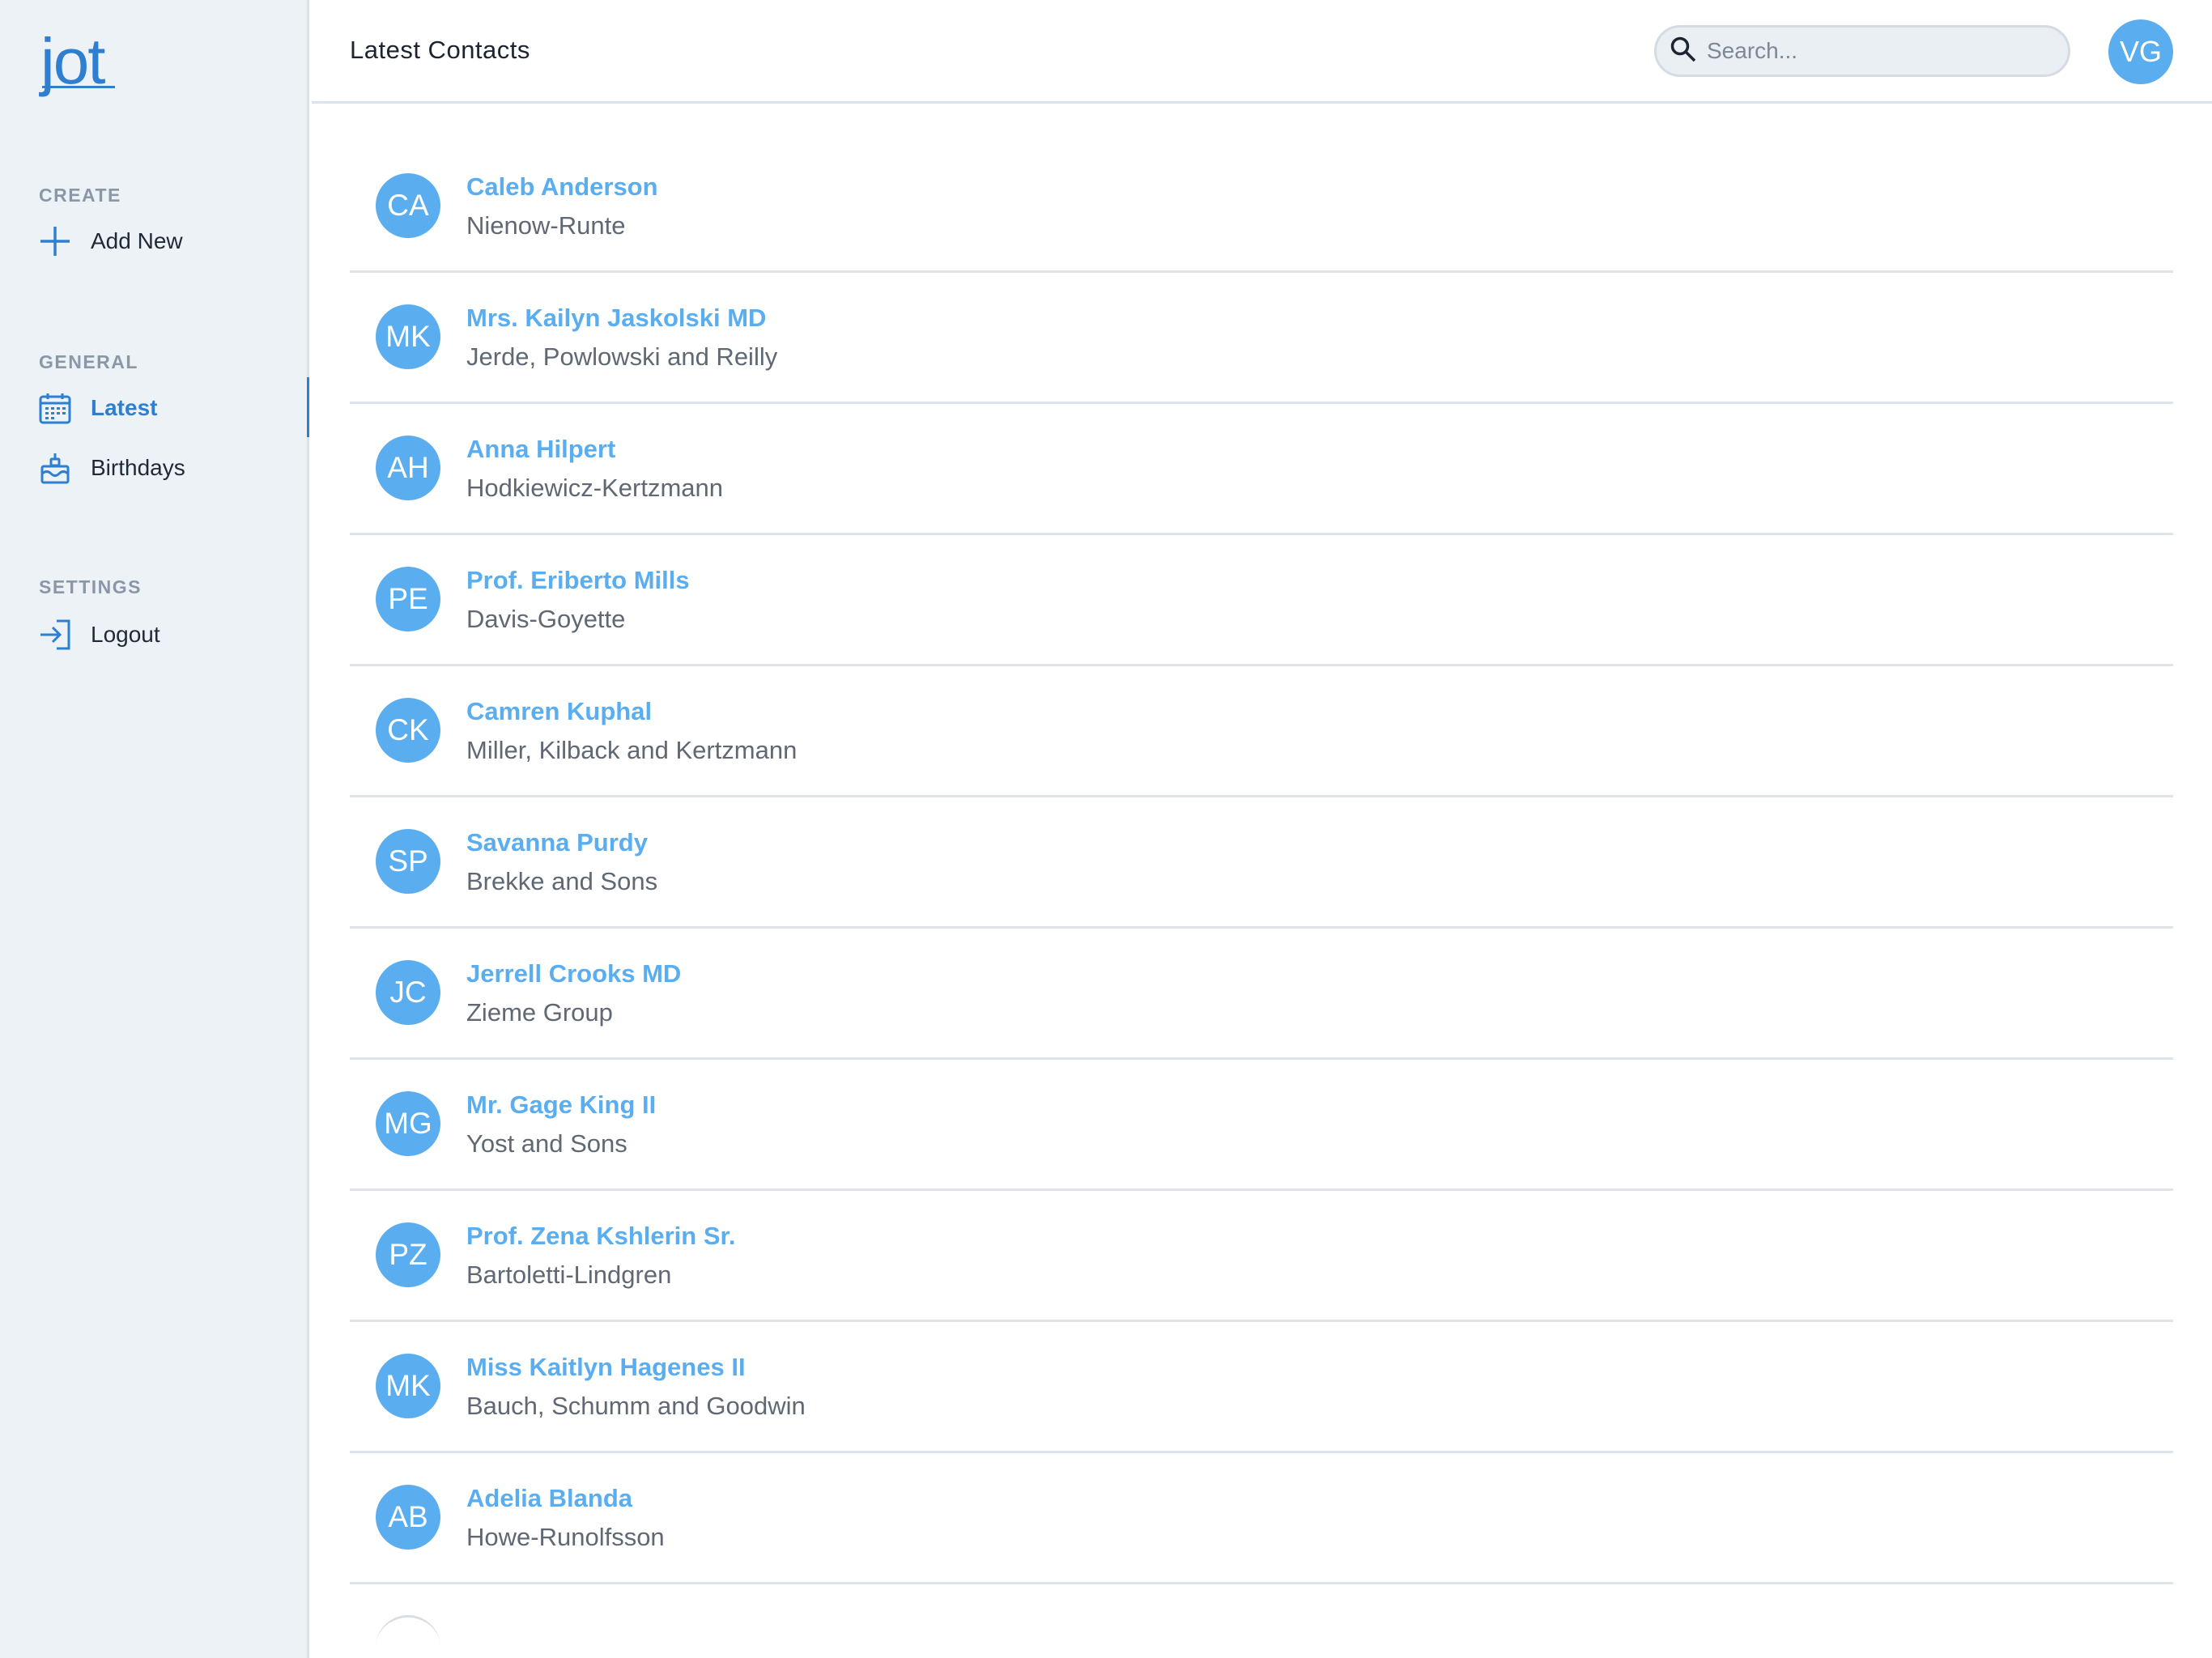 The width and height of the screenshot is (2212, 1658). What do you see at coordinates (559, 711) in the screenshot?
I see `contact-name: Camren Kuphal` at bounding box center [559, 711].